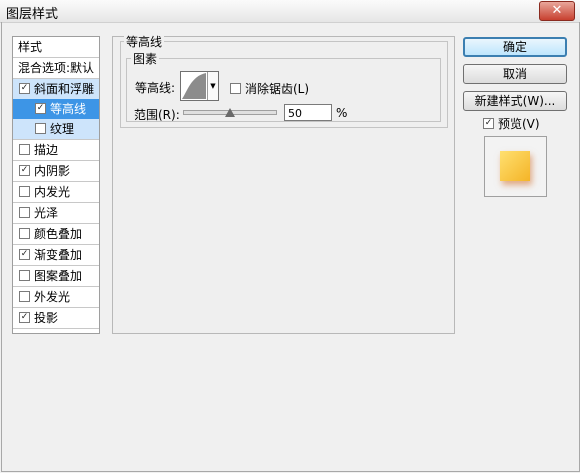 Image resolution: width=580 pixels, height=473 pixels. I want to click on style-item-label: 斜面和浮雕, so click(64, 89).